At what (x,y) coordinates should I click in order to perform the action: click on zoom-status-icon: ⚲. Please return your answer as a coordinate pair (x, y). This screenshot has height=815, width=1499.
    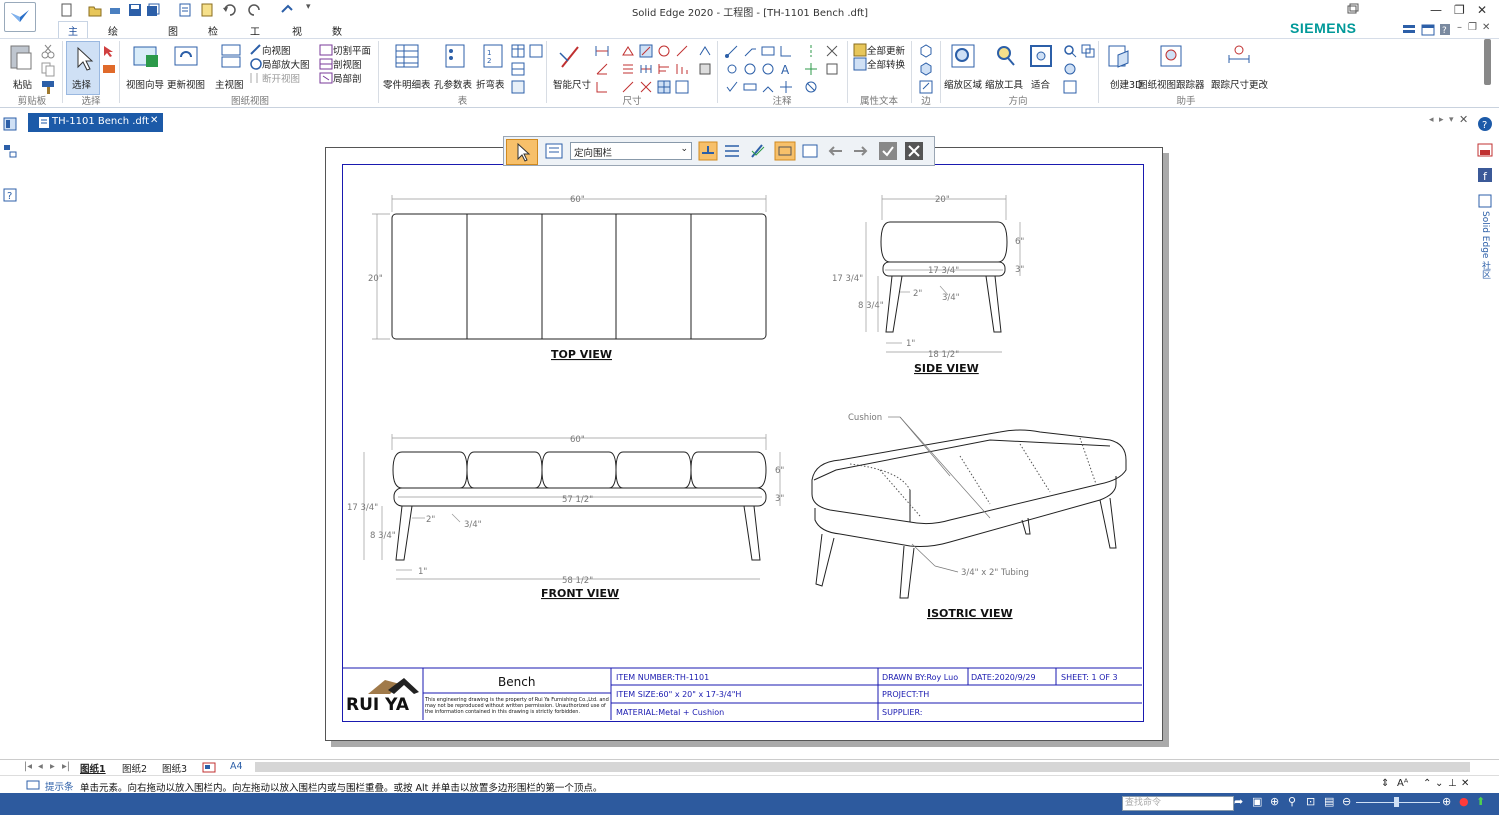
    Looking at the image, I should click on (1292, 801).